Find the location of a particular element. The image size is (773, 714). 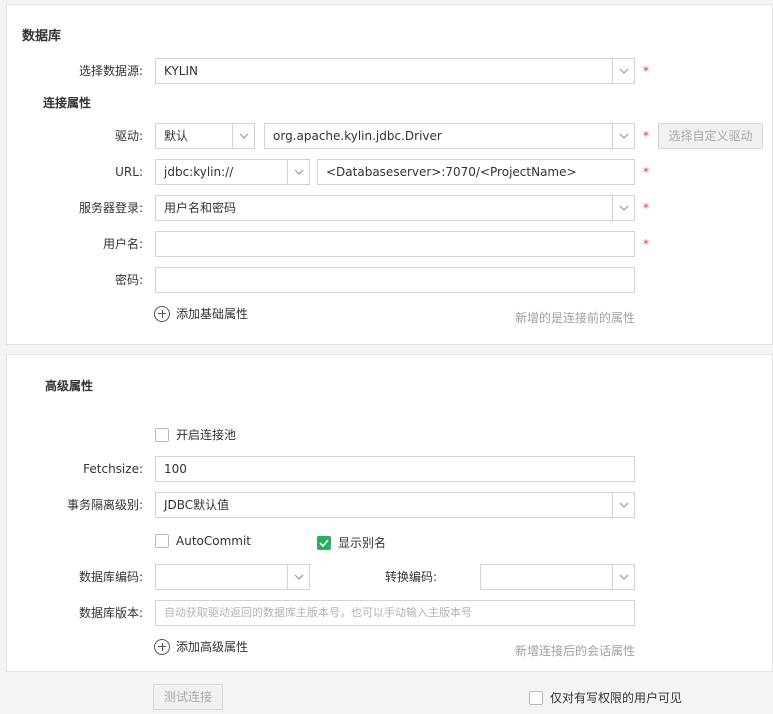

add-advanced-property-button: 添加高级属性 is located at coordinates (201, 646).